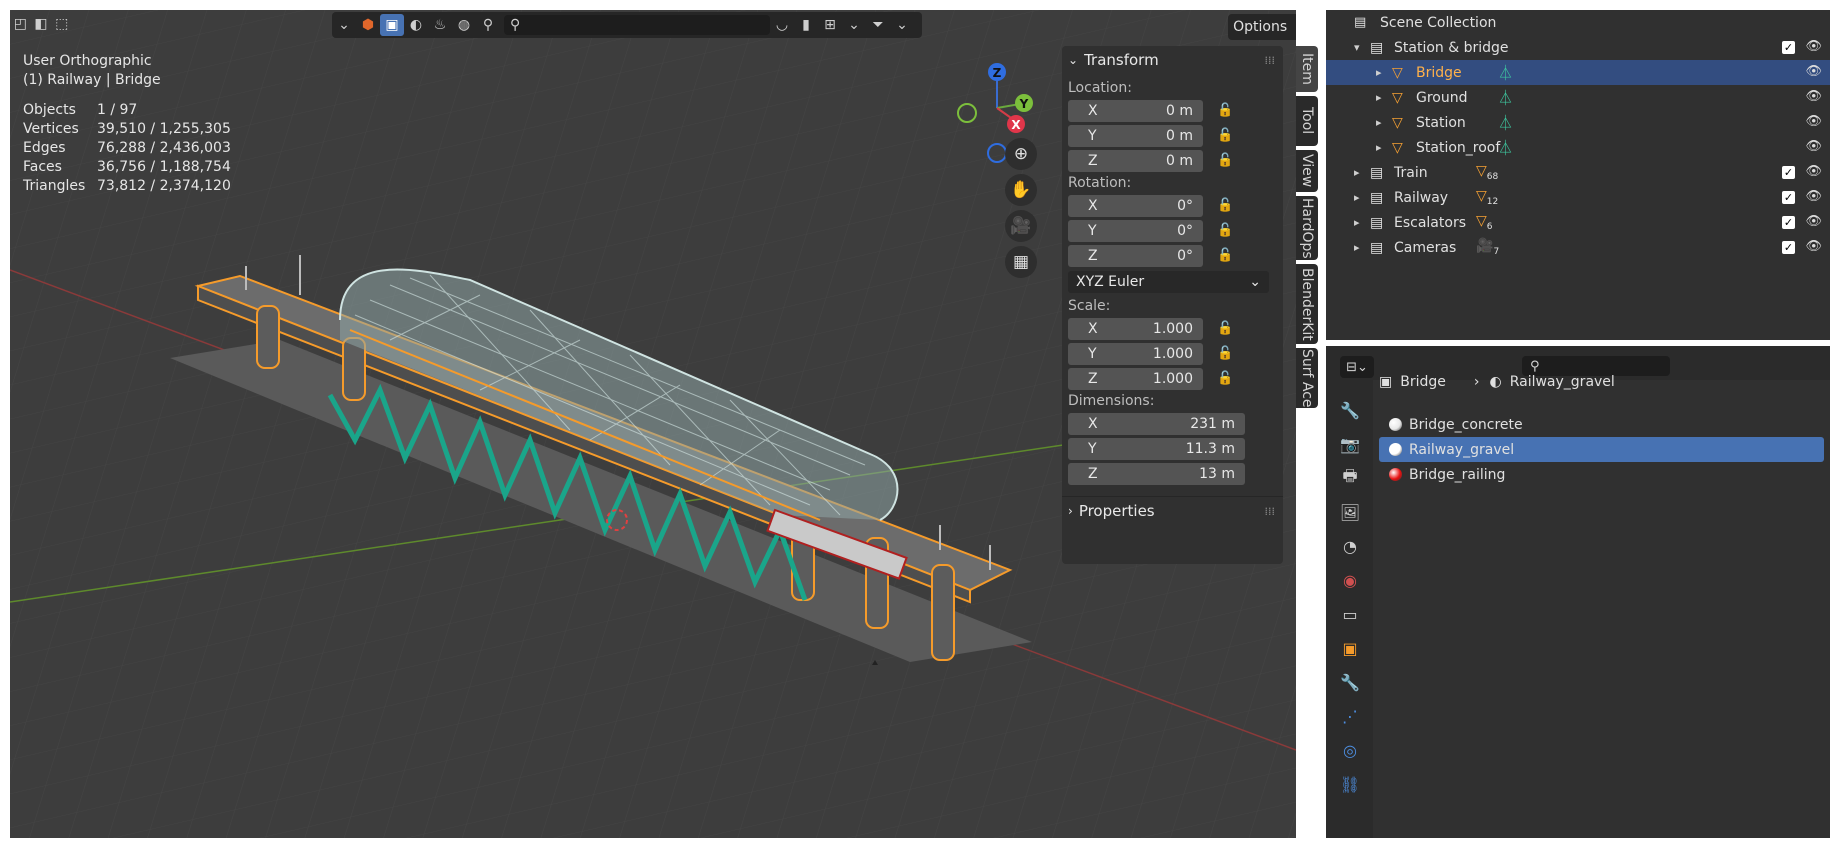  What do you see at coordinates (1135, 328) in the screenshot?
I see `scale-x-field: X 1.000` at bounding box center [1135, 328].